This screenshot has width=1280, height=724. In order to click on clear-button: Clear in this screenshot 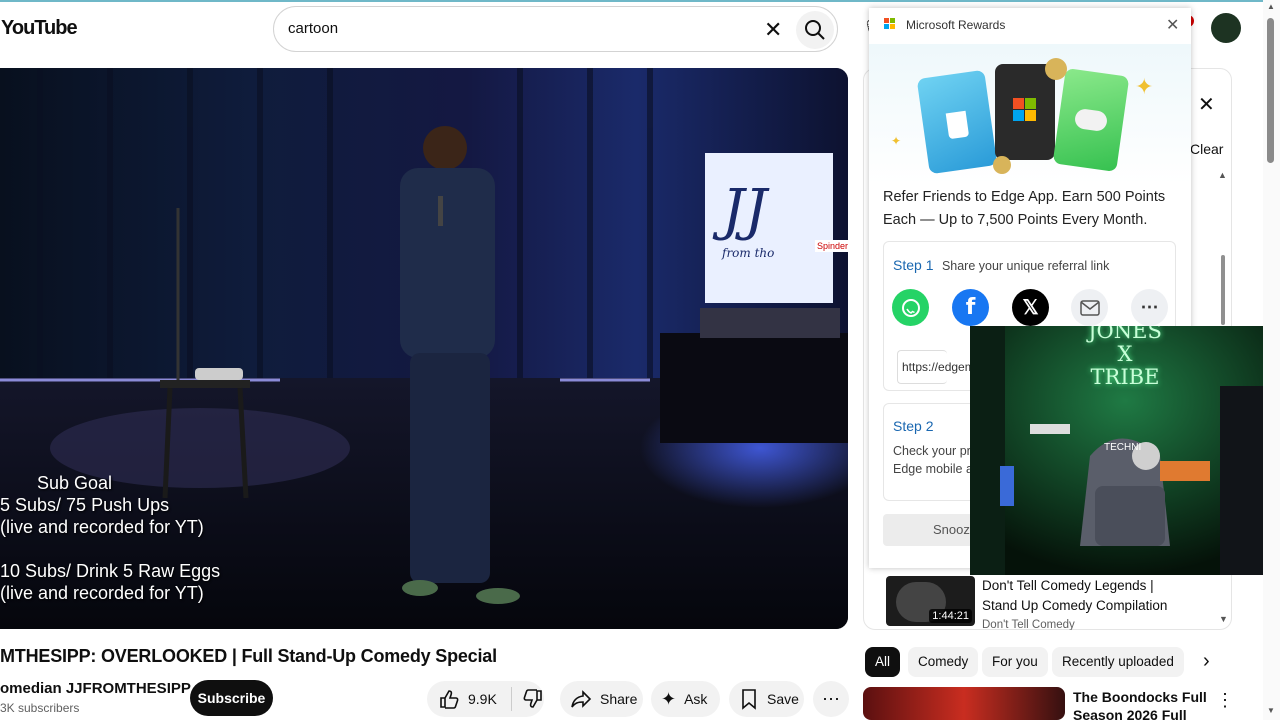, I will do `click(1206, 149)`.